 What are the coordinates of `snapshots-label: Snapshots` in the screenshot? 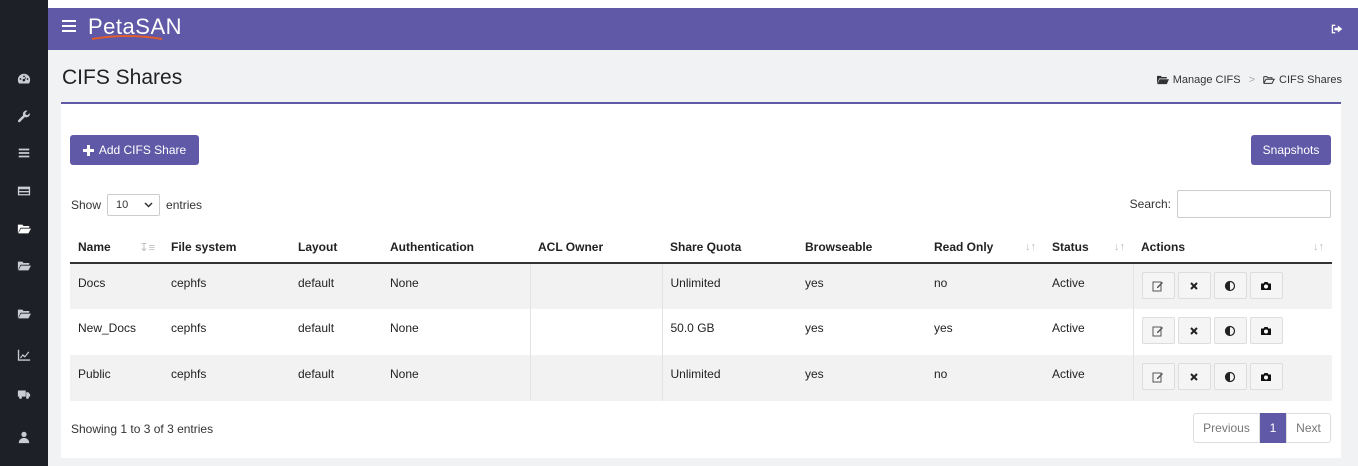 It's located at (1291, 150).